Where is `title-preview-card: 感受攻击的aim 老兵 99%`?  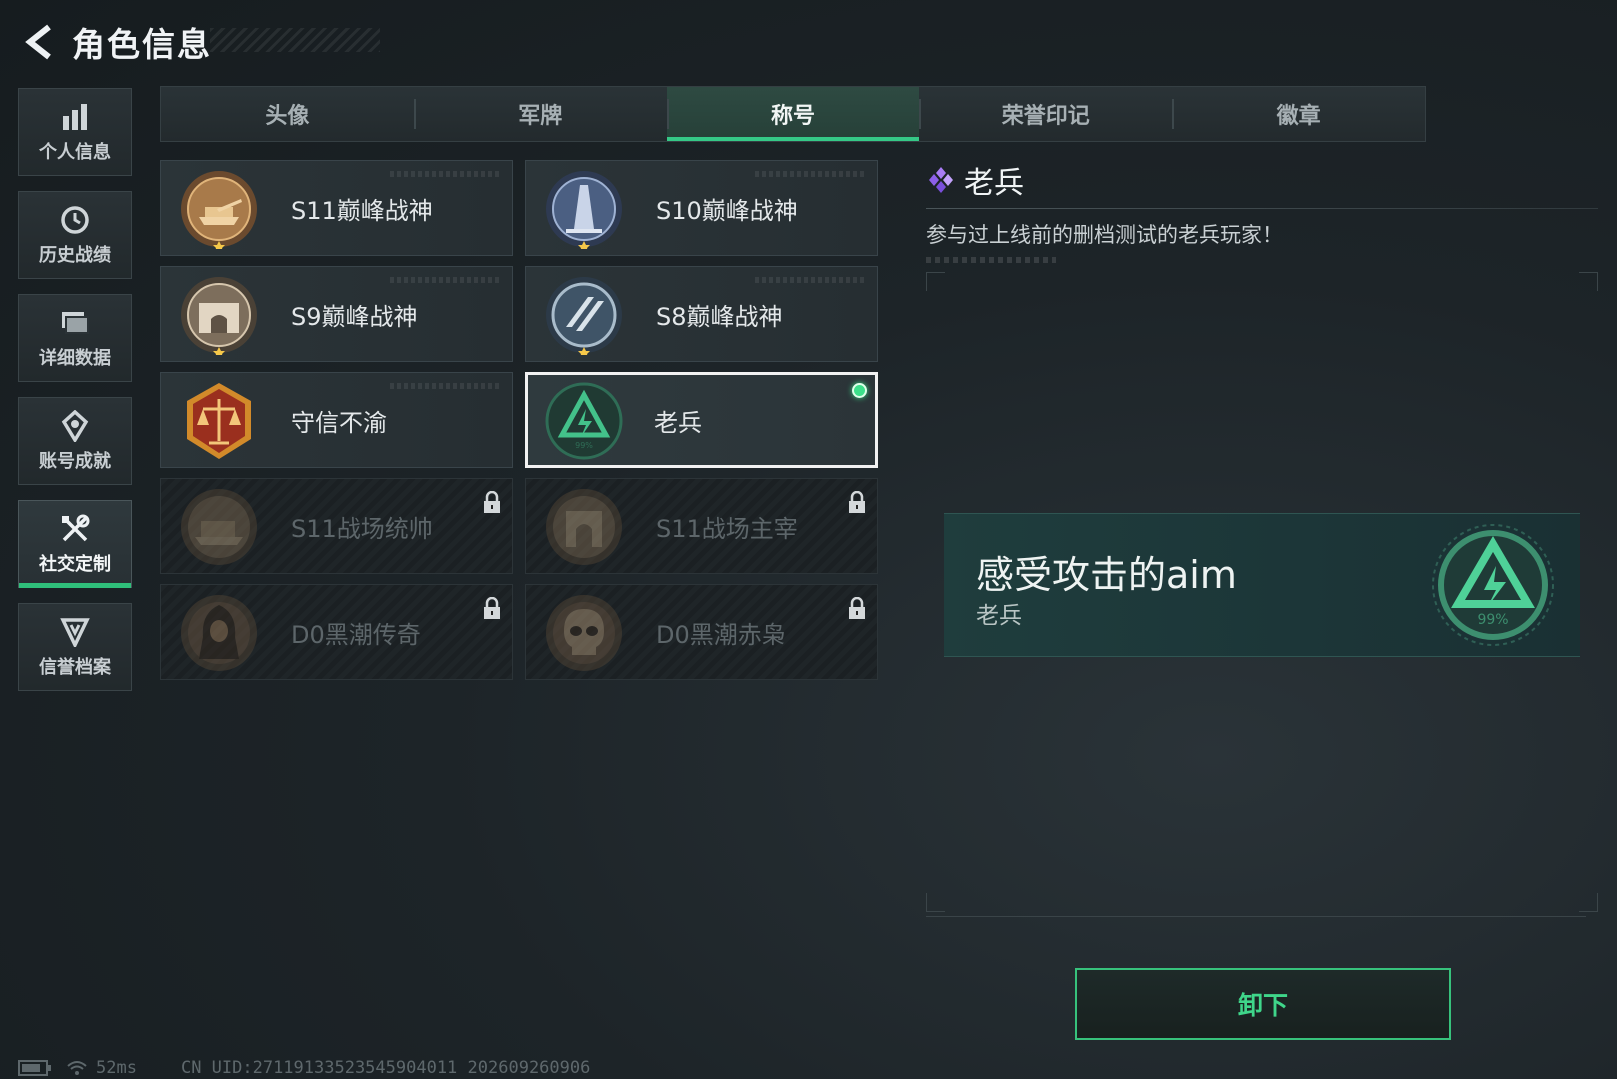
title-preview-card: 感受攻击的aim 老兵 99% is located at coordinates (1262, 585).